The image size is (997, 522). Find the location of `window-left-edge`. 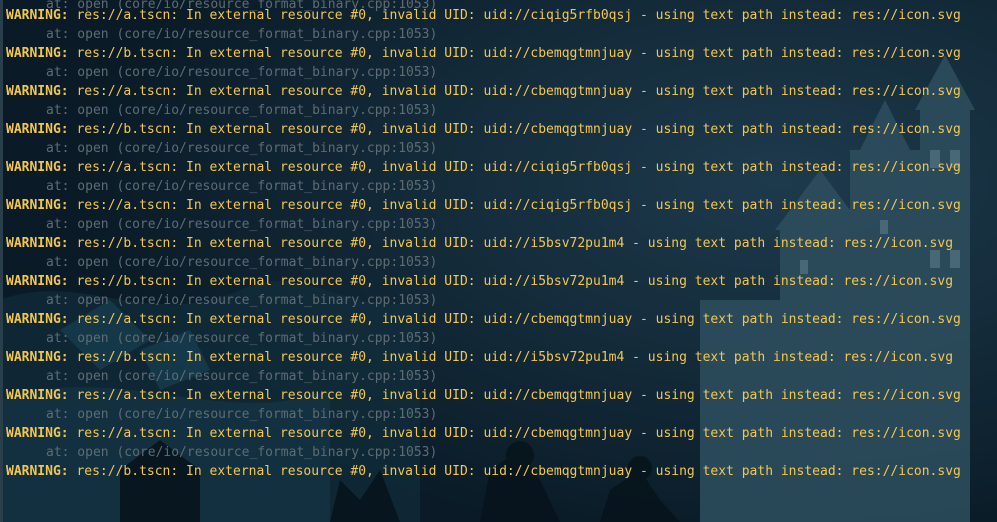

window-left-edge is located at coordinates (1, 261).